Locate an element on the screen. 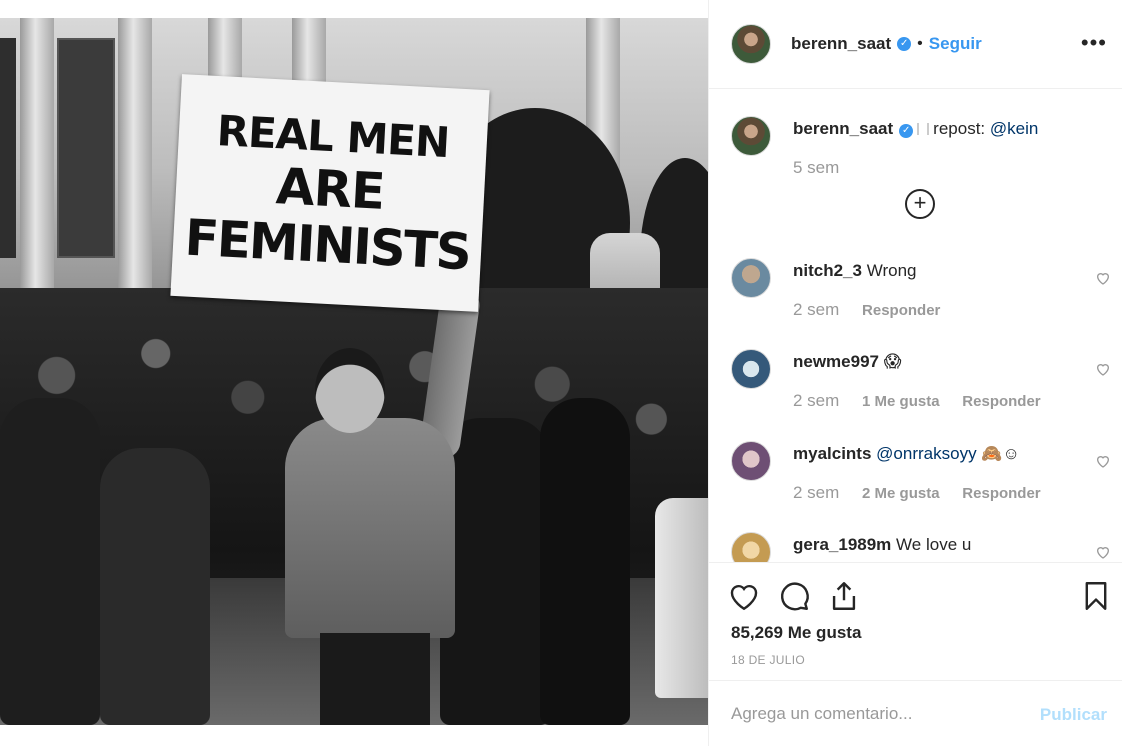 Image resolution: width=1122 pixels, height=746 pixels. bookmark-icon is located at coordinates (1096, 596).